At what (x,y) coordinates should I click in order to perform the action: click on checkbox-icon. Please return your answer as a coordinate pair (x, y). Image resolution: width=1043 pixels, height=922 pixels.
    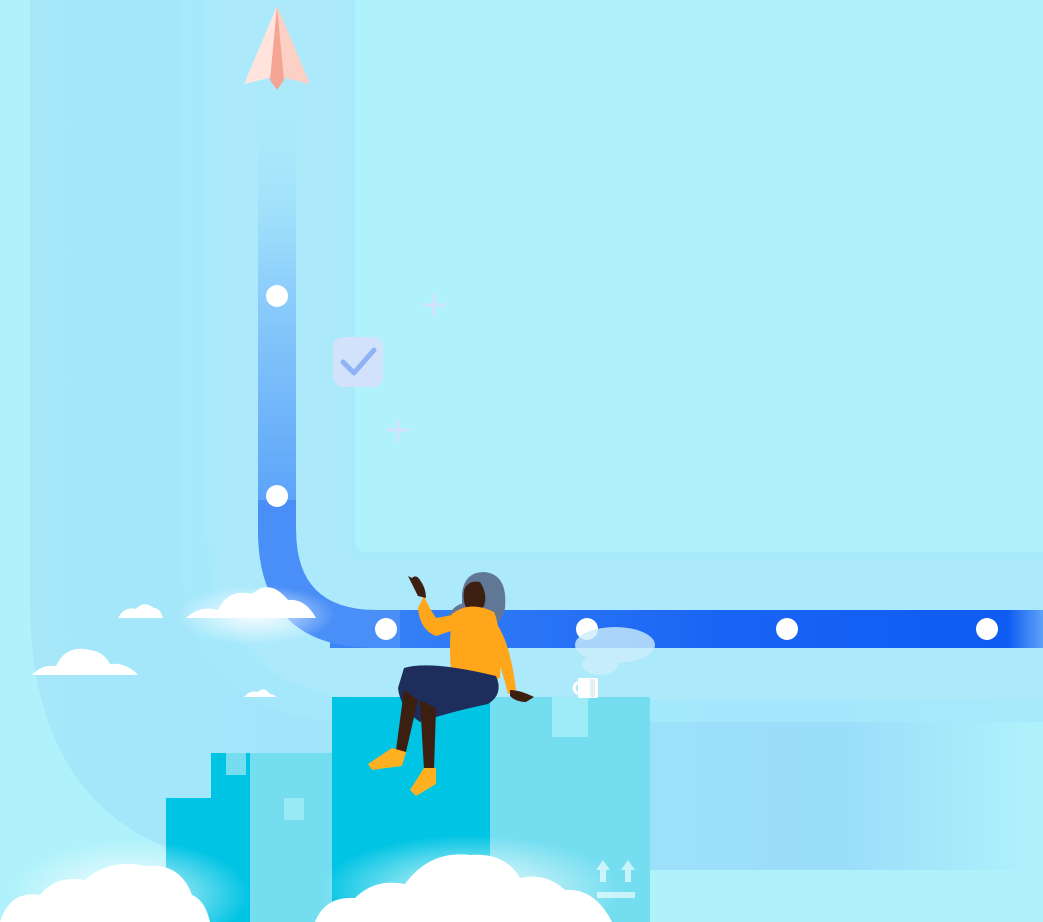
    Looking at the image, I should click on (358, 362).